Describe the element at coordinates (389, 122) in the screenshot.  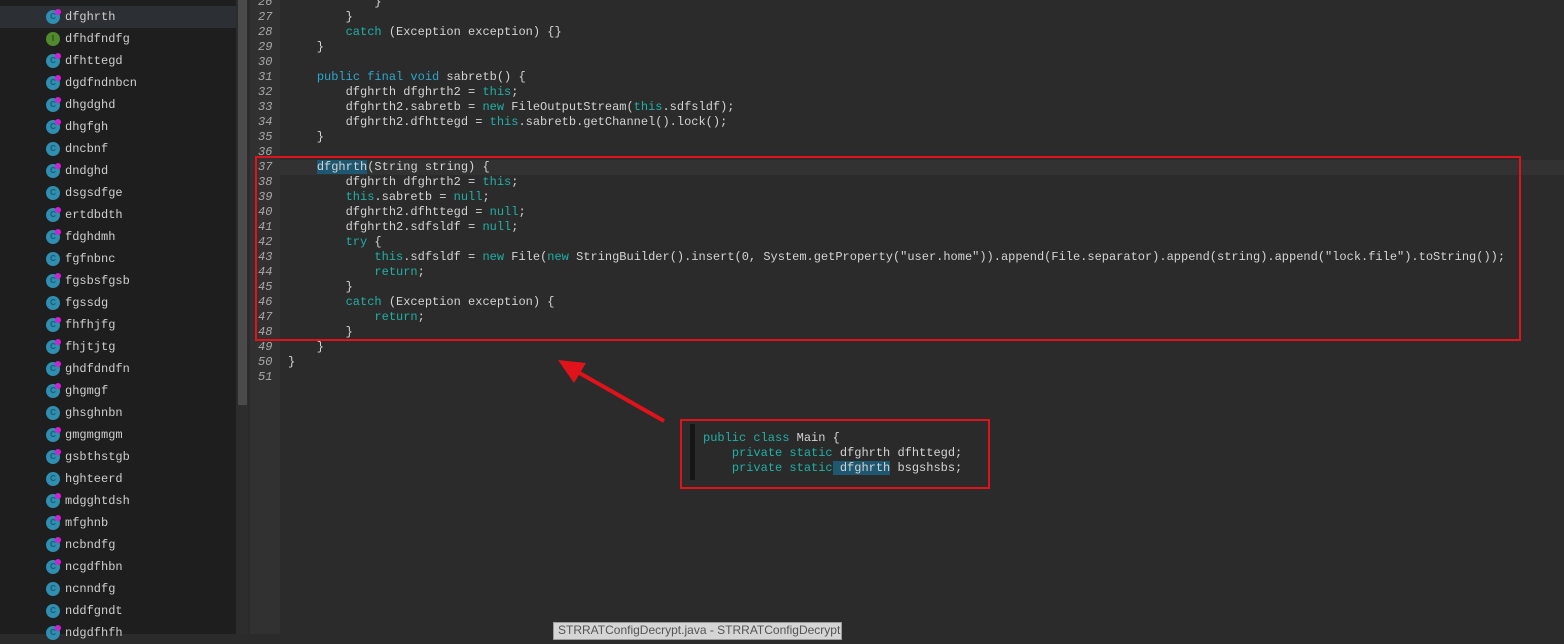
I see `code-token: dfghrth2.dfhttegd =` at that location.